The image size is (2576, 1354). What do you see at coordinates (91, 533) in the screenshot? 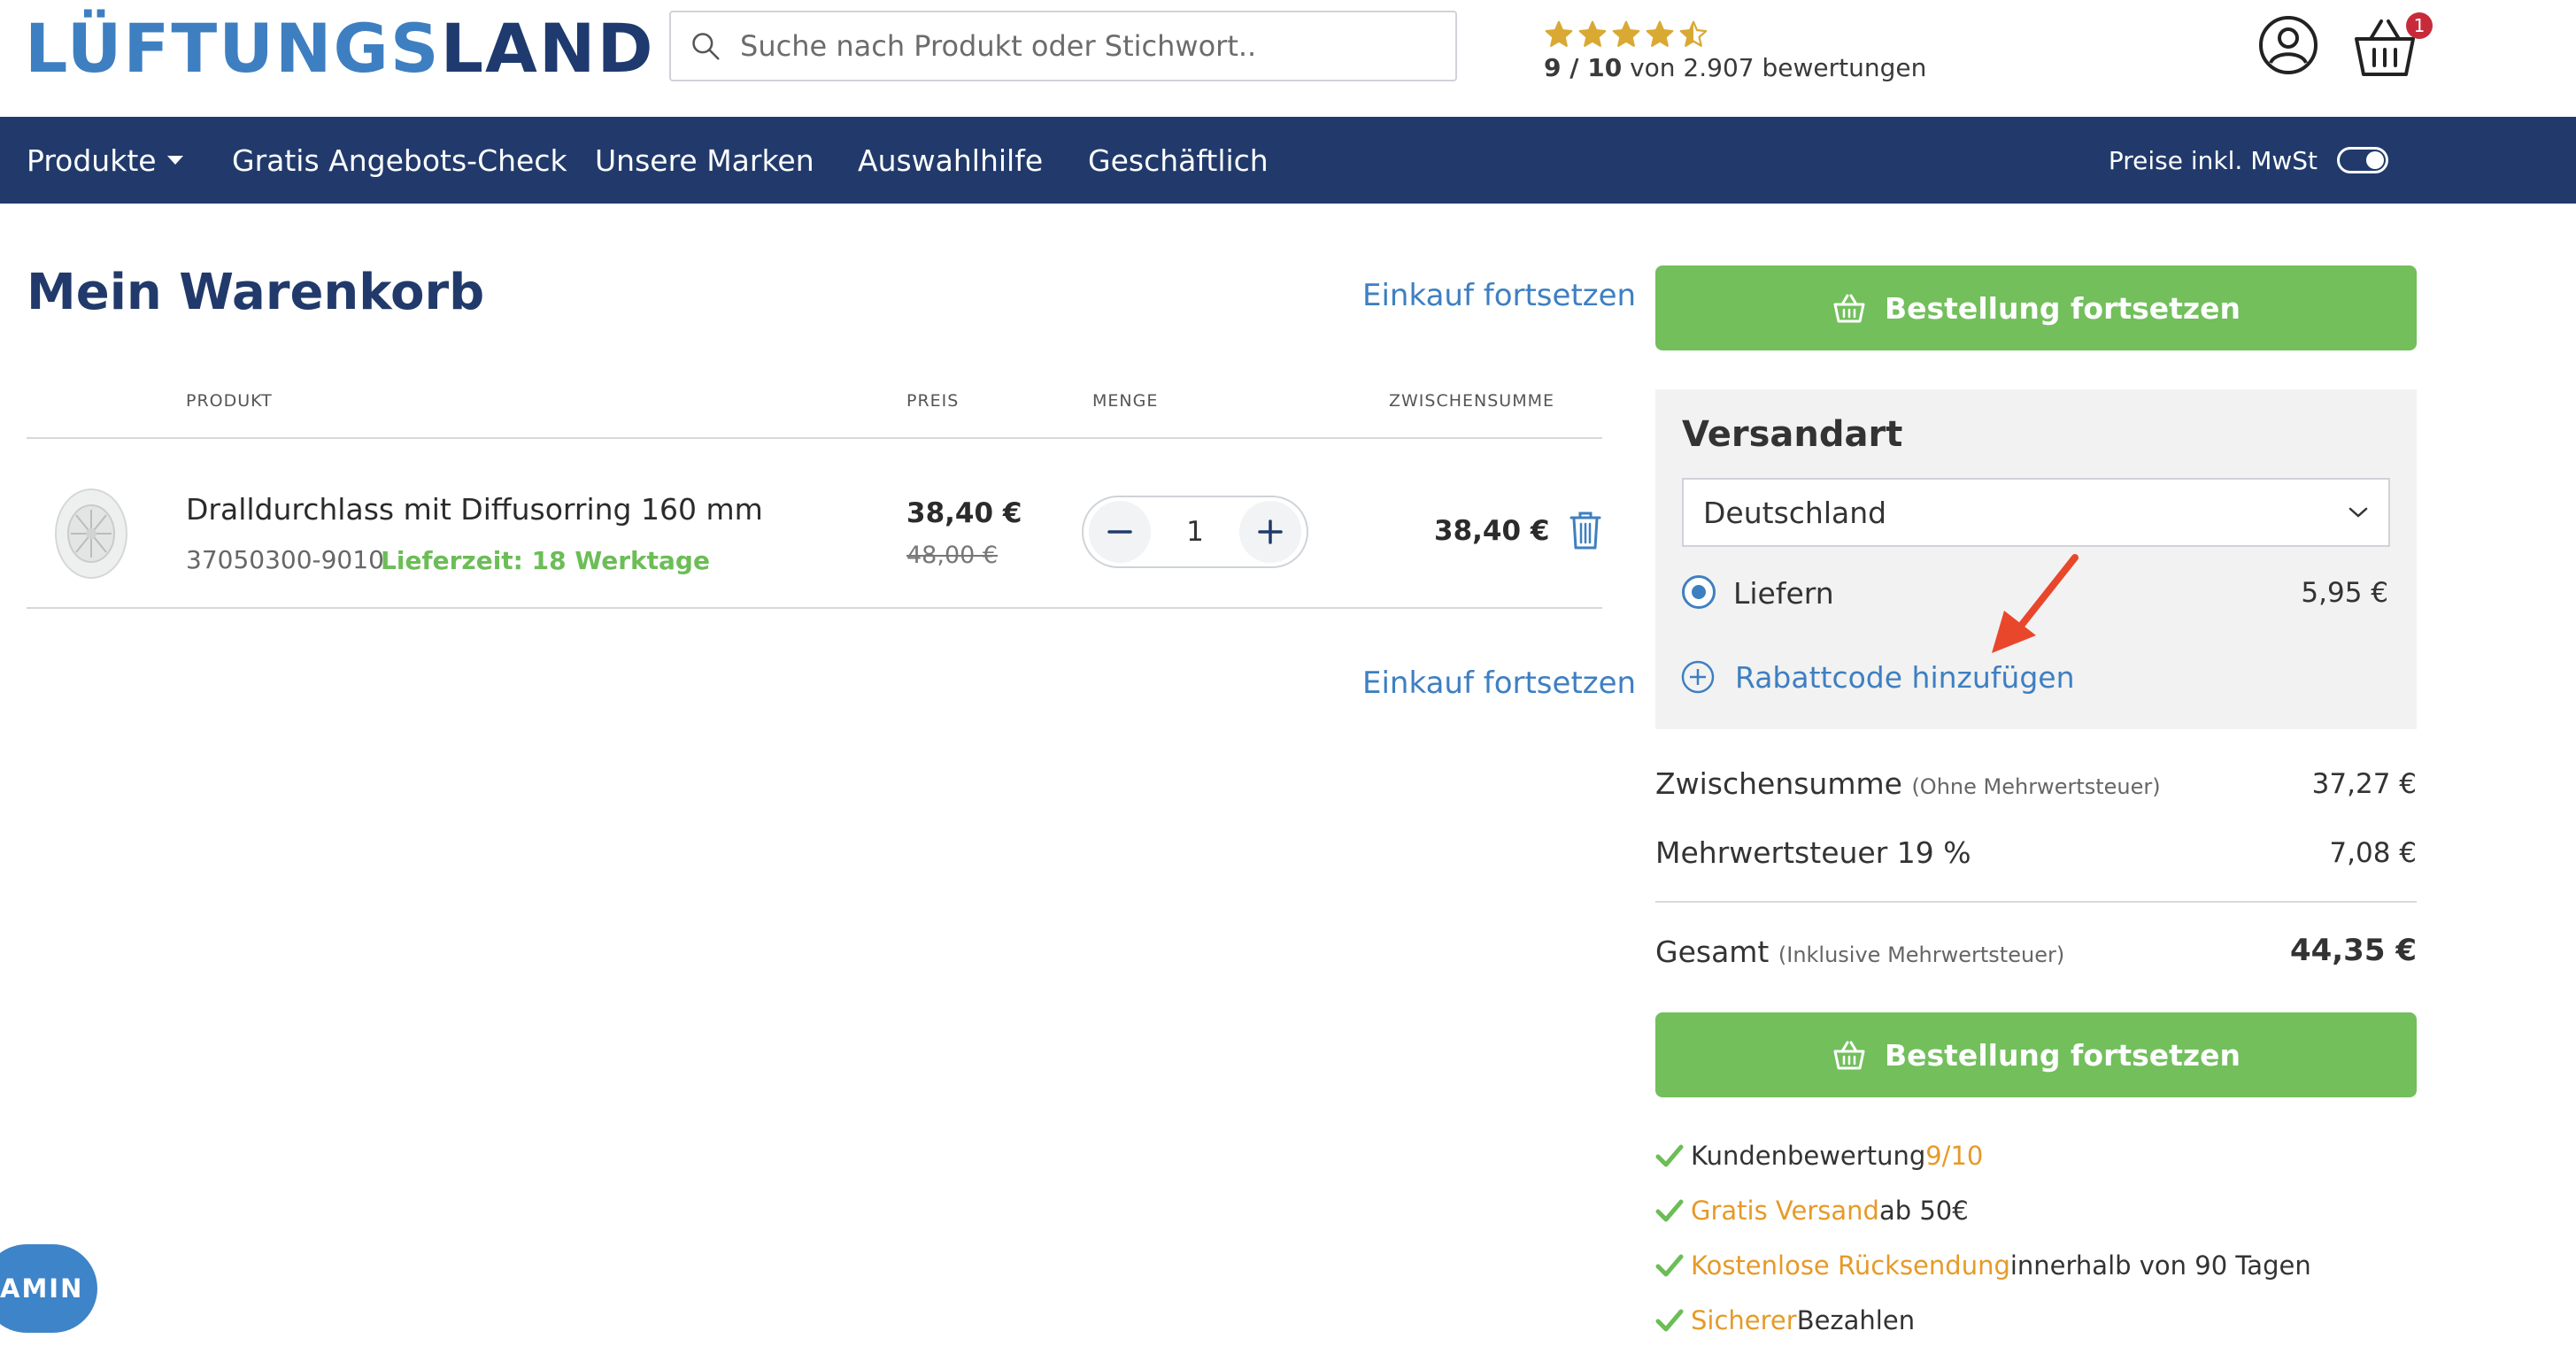
I see `product-thumbnail` at bounding box center [91, 533].